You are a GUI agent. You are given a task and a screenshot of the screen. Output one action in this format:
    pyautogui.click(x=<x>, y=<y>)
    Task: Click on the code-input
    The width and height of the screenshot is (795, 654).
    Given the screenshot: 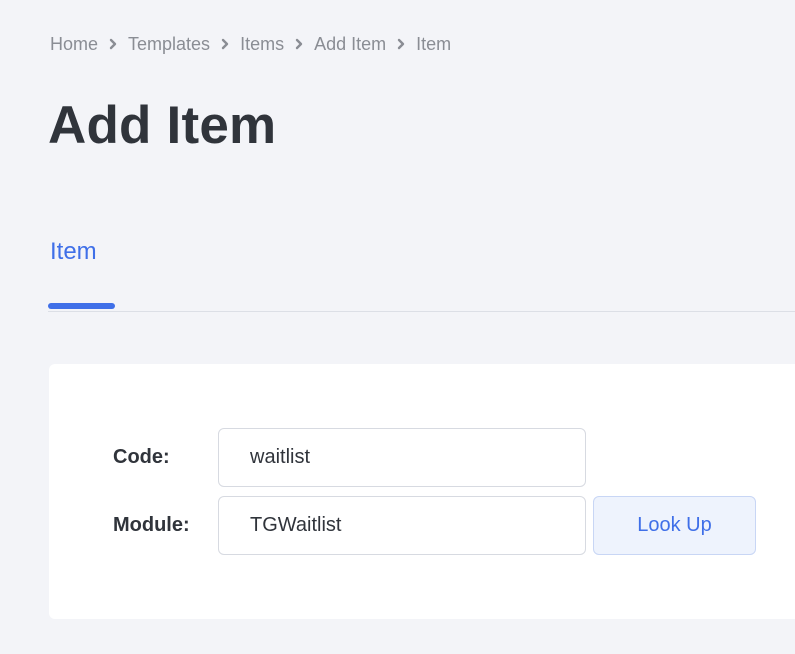 What is the action you would take?
    pyautogui.click(x=402, y=457)
    